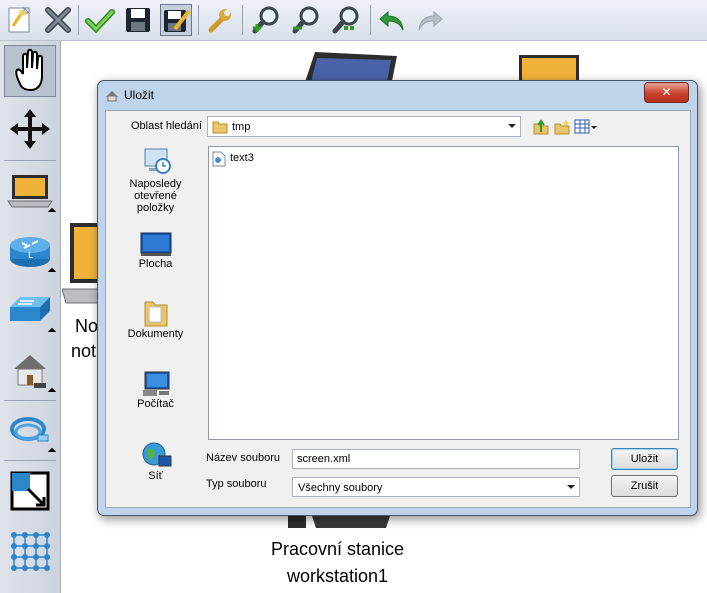 This screenshot has height=593, width=707. I want to click on filename-input, so click(436, 459).